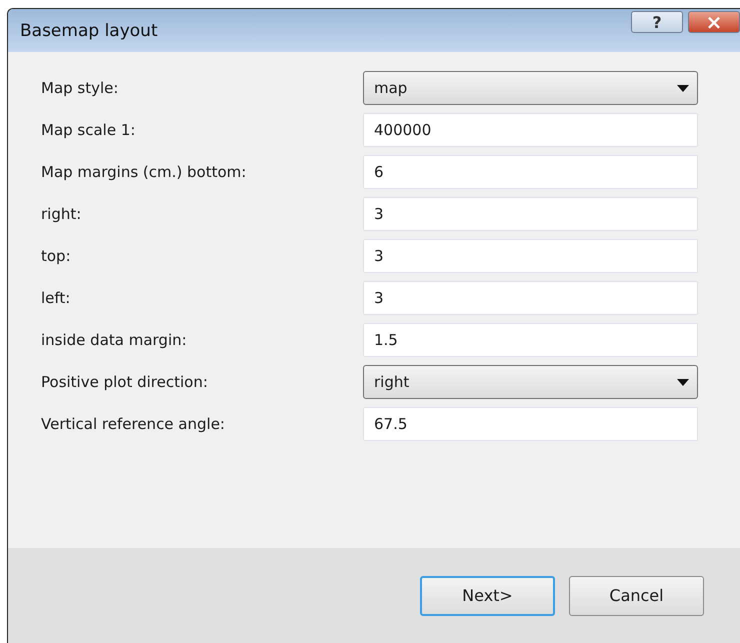 The image size is (740, 643). I want to click on input-field: 67.5, so click(530, 424).